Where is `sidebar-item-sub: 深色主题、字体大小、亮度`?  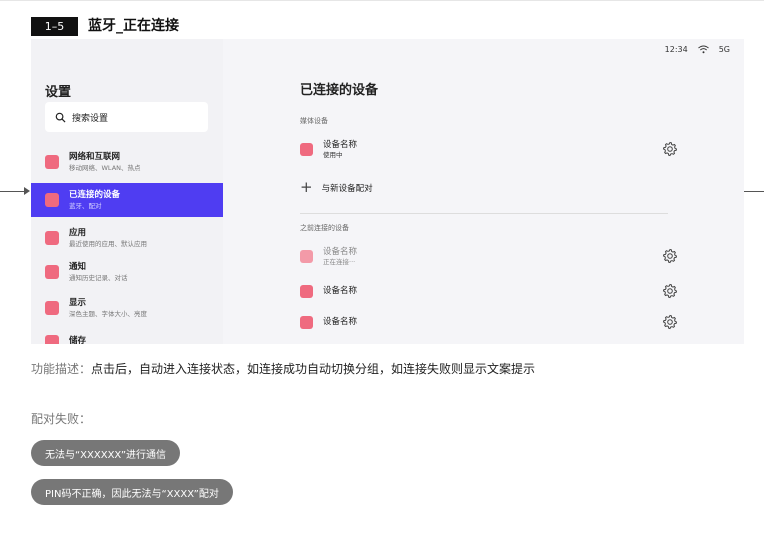 sidebar-item-sub: 深色主题、字体大小、亮度 is located at coordinates (108, 314).